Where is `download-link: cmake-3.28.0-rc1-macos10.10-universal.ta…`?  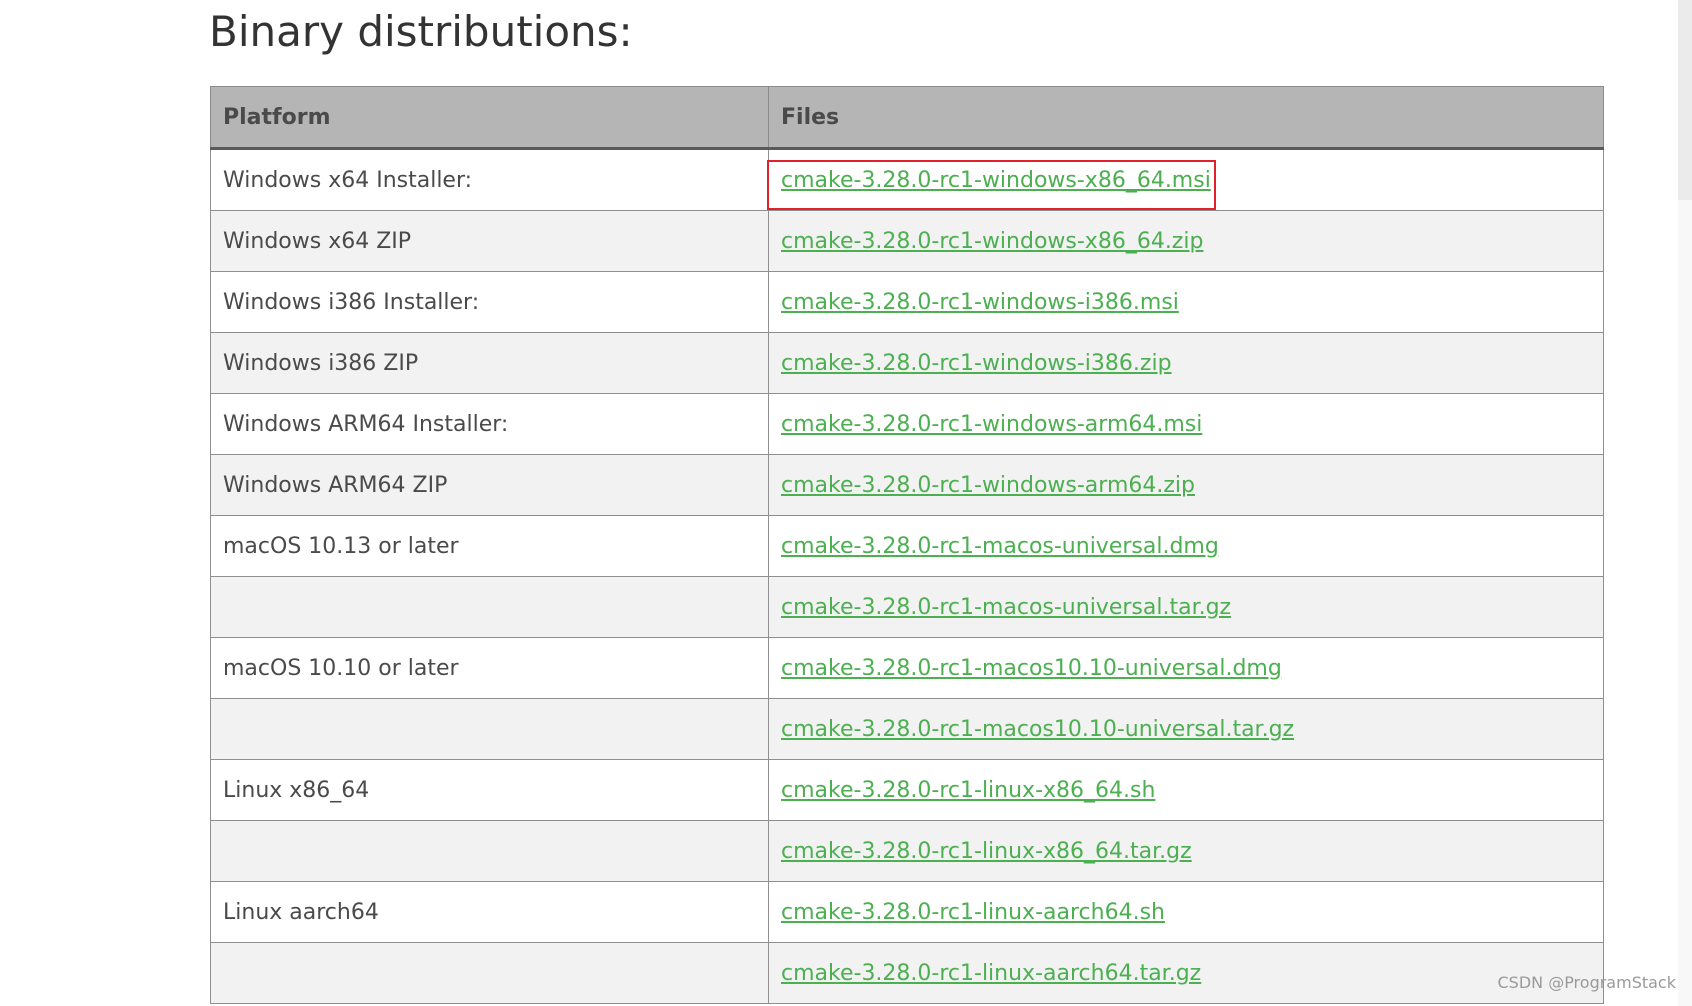 download-link: cmake-3.28.0-rc1-macos10.10-universal.ta… is located at coordinates (1037, 729).